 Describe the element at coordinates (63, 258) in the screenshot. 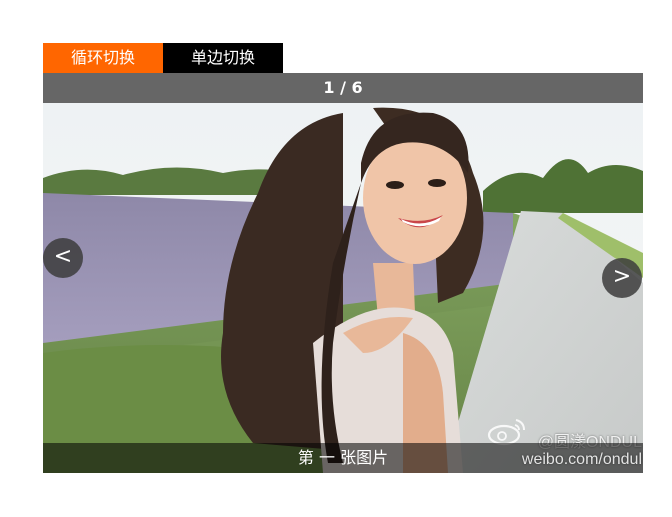

I see `prev-slide-button: <` at that location.